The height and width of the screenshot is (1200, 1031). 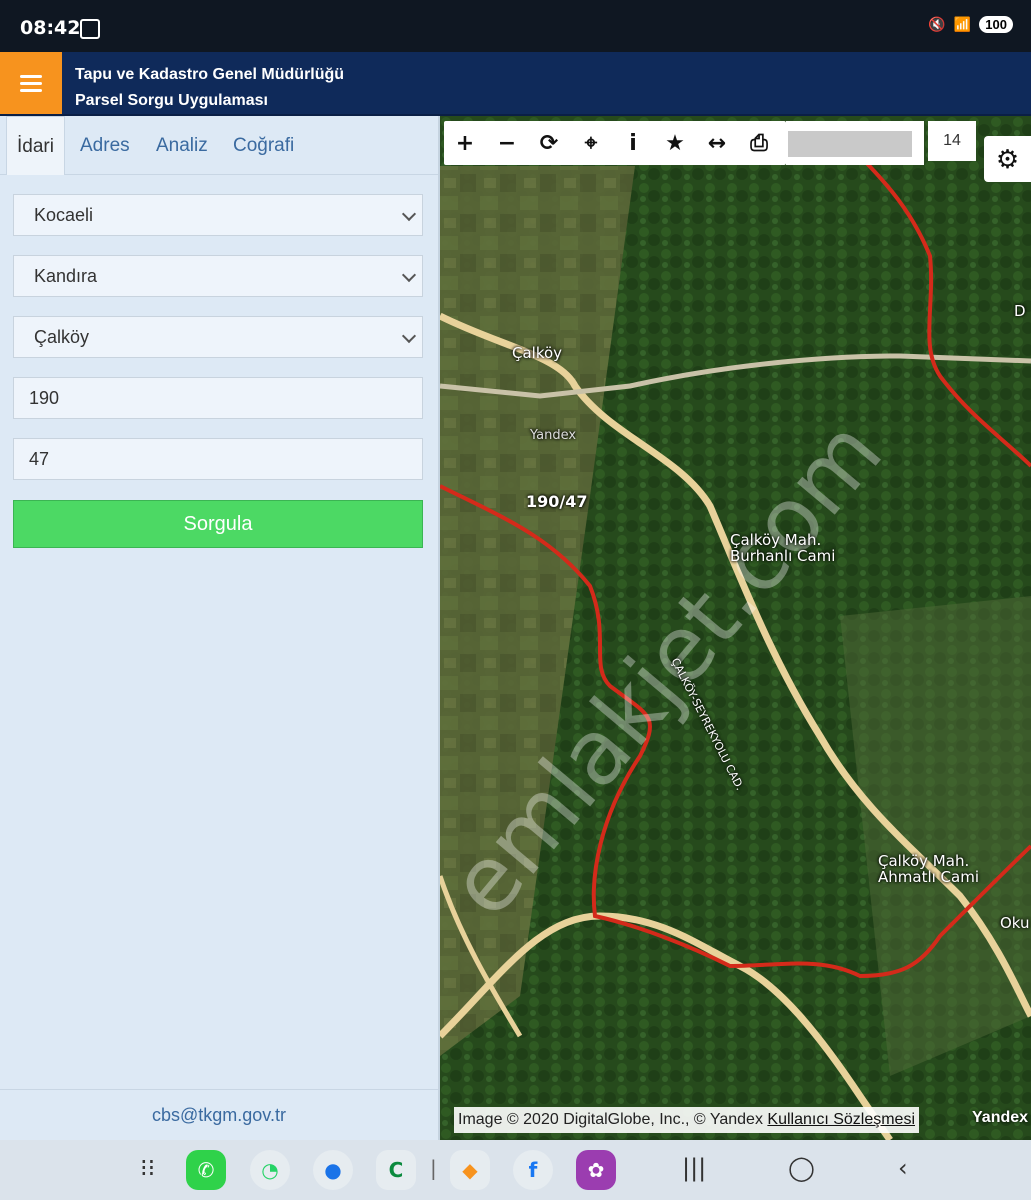 What do you see at coordinates (549, 143) in the screenshot?
I see `refresh-button: ⟳` at bounding box center [549, 143].